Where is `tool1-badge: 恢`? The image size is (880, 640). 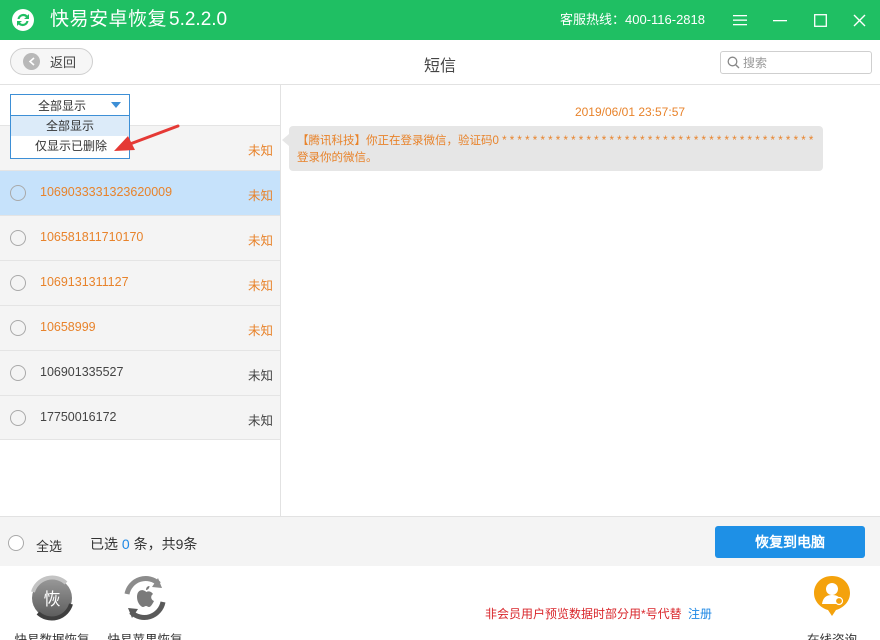 tool1-badge: 恢 is located at coordinates (52, 600).